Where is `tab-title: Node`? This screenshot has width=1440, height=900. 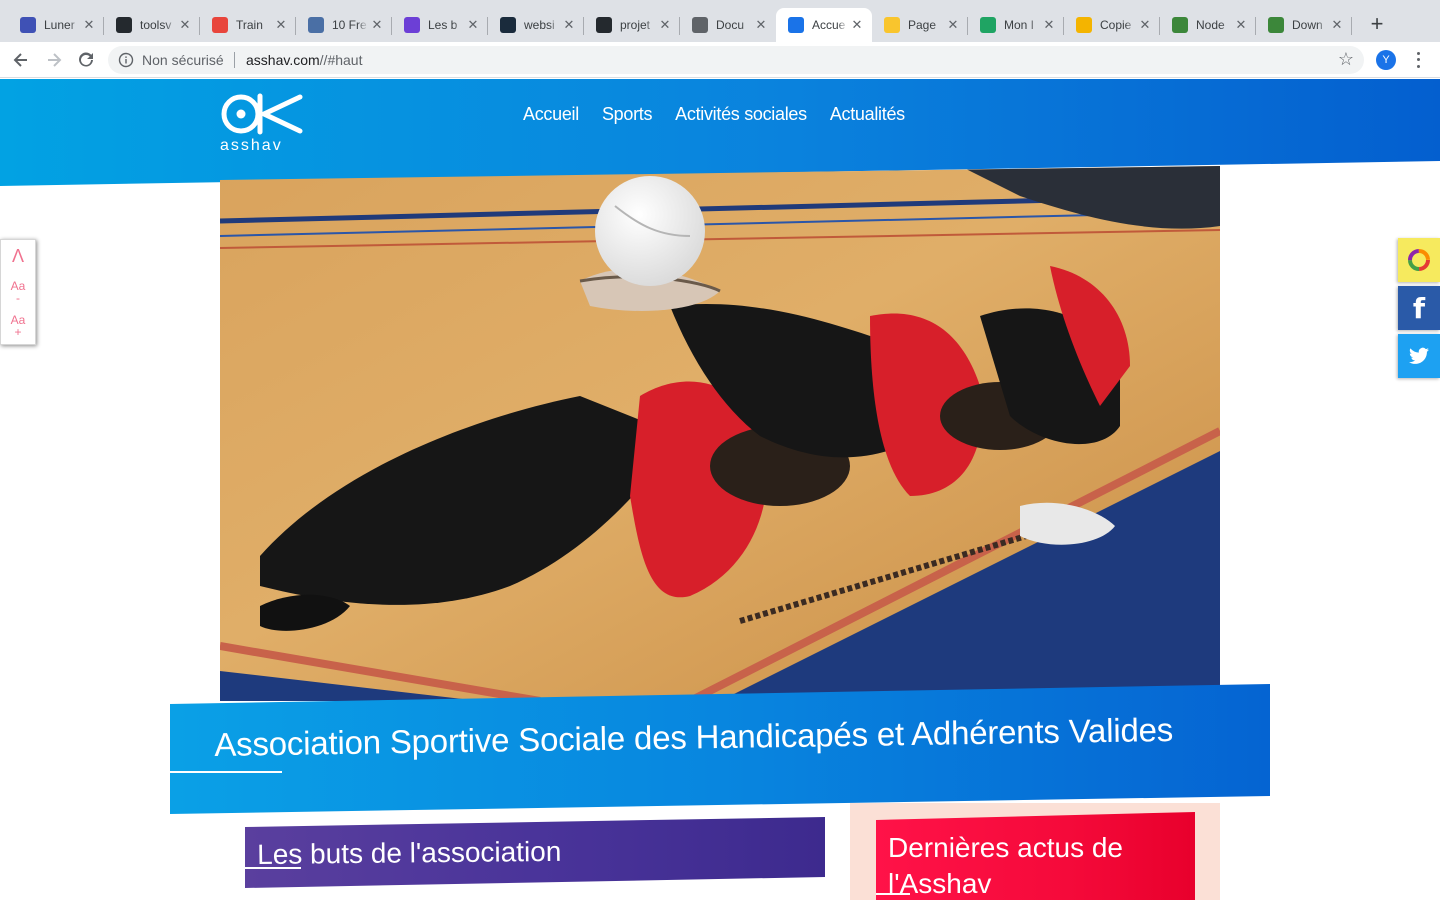 tab-title: Node is located at coordinates (1210, 25).